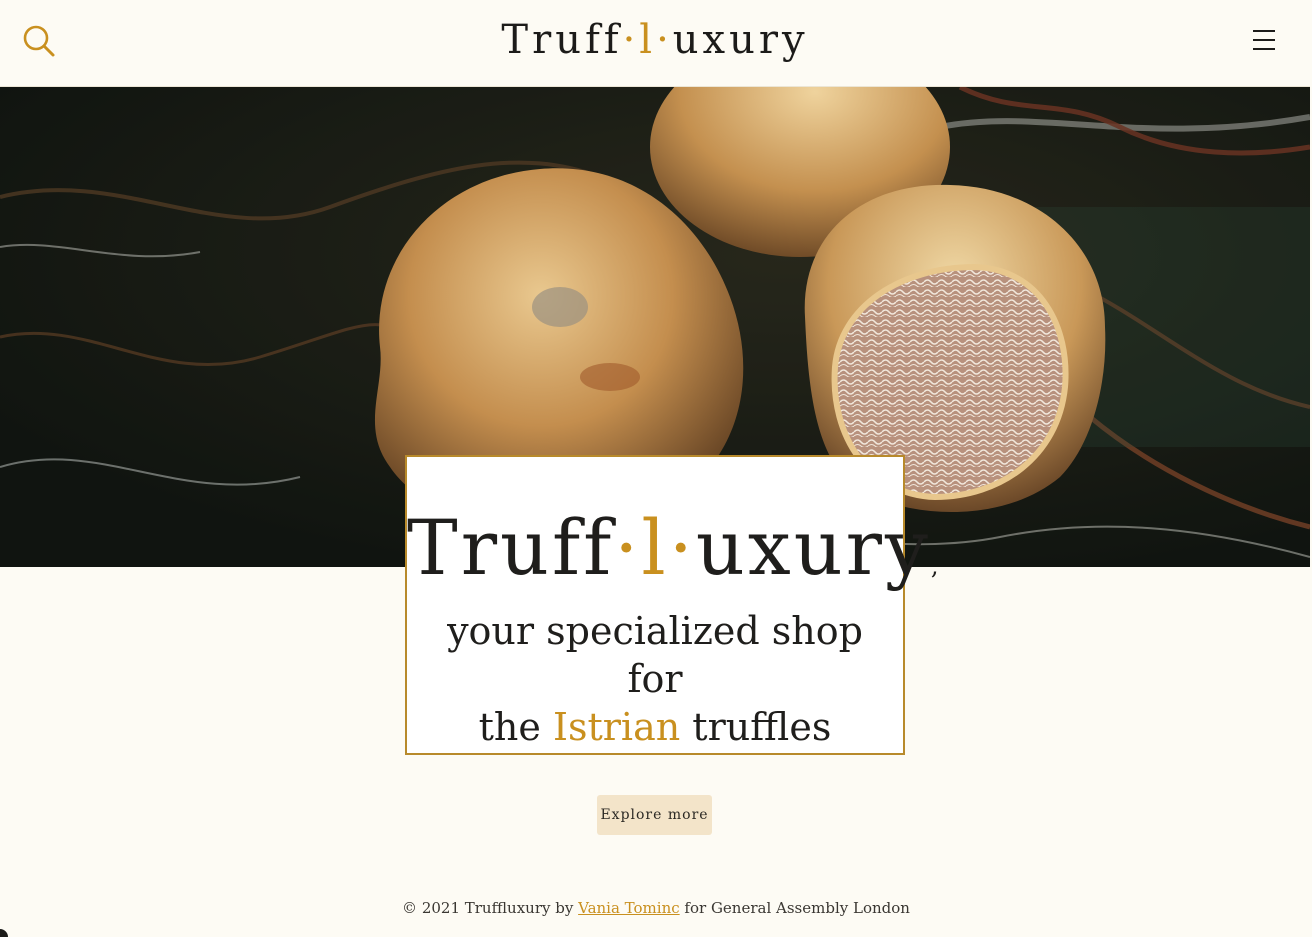 The width and height of the screenshot is (1312, 937). What do you see at coordinates (655, 40) in the screenshot?
I see `site-logo: Truff·l·uxury` at bounding box center [655, 40].